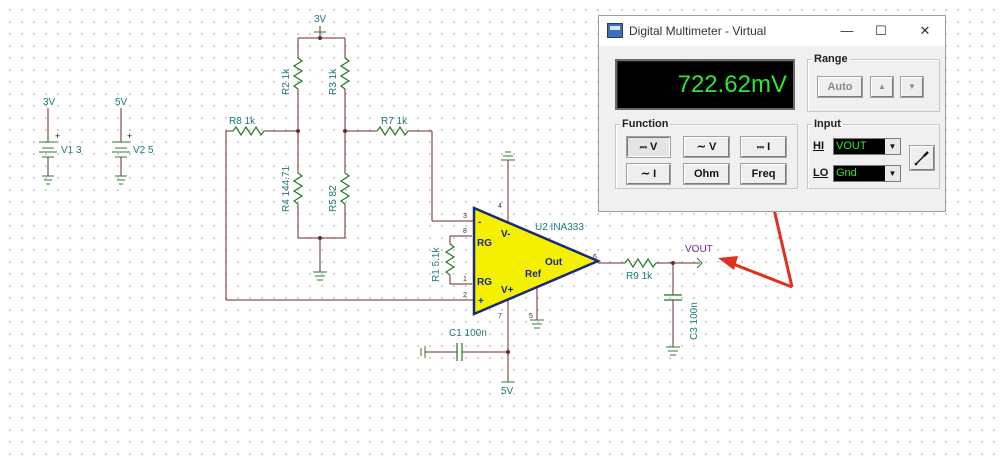  Describe the element at coordinates (500, 316) in the screenshot. I see `pin-7: 7` at that location.